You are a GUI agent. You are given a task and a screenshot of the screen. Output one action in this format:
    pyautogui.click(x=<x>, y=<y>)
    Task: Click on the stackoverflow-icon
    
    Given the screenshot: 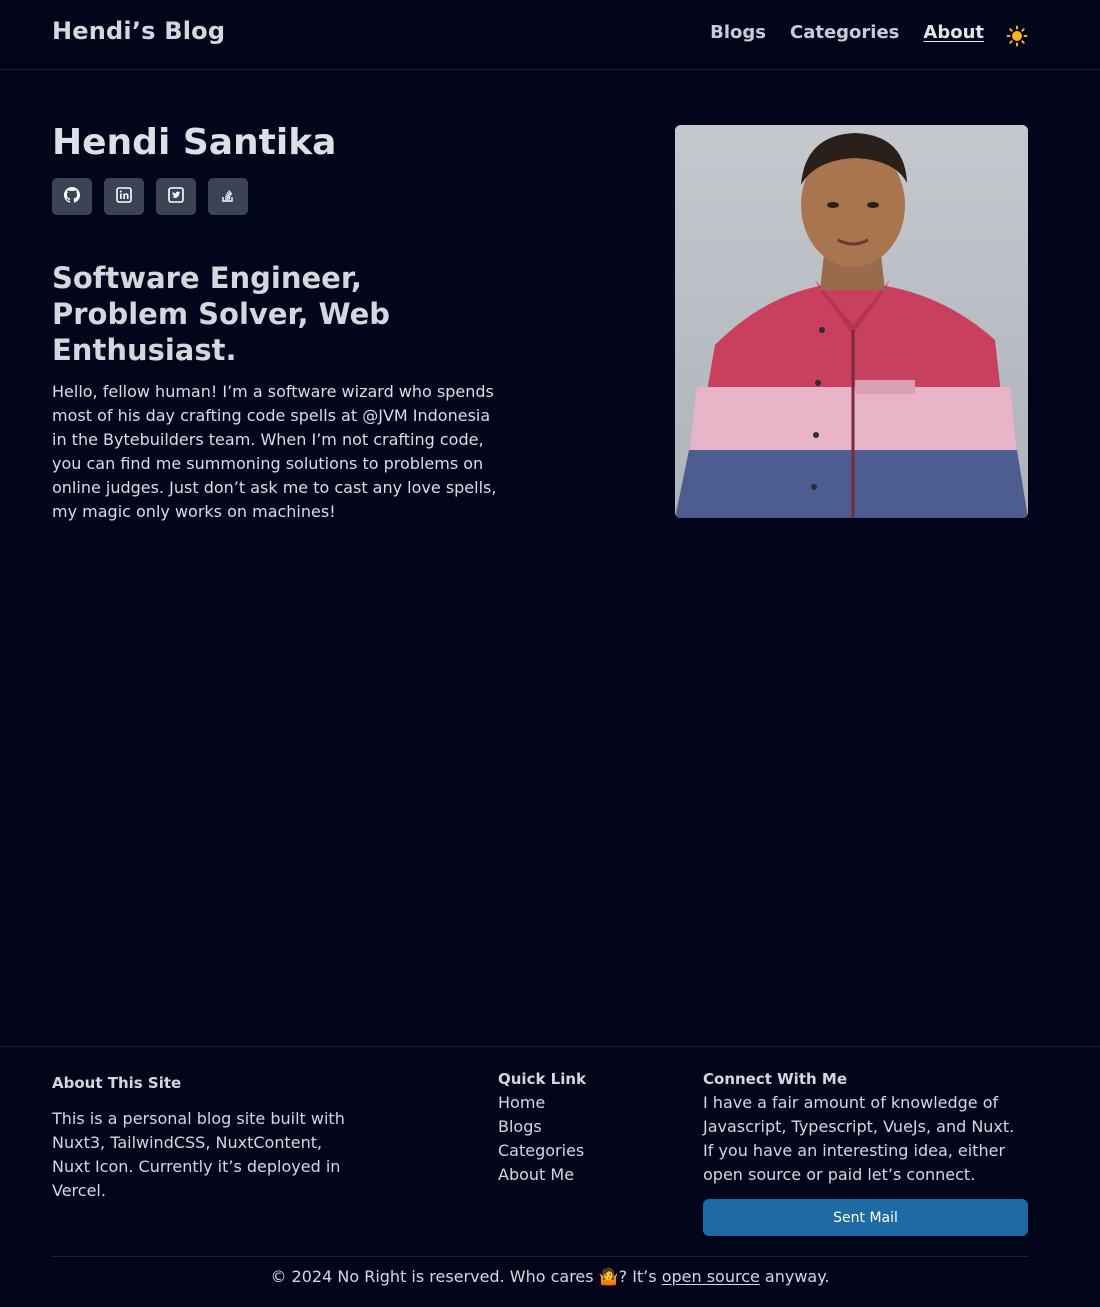 What is the action you would take?
    pyautogui.click(x=228, y=197)
    